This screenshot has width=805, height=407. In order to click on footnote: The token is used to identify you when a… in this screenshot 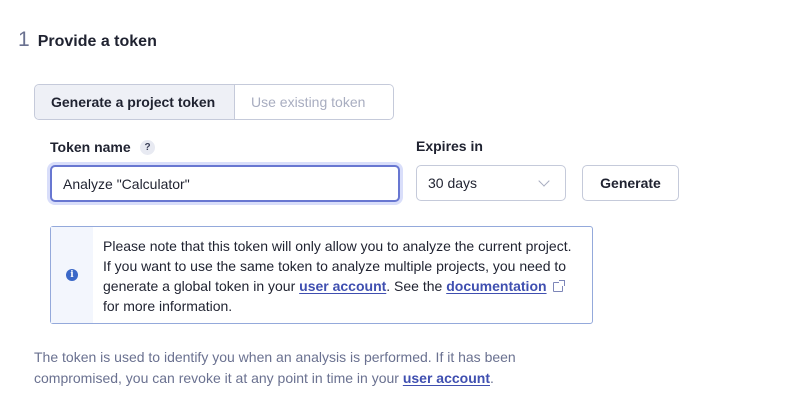, I will do `click(304, 368)`.